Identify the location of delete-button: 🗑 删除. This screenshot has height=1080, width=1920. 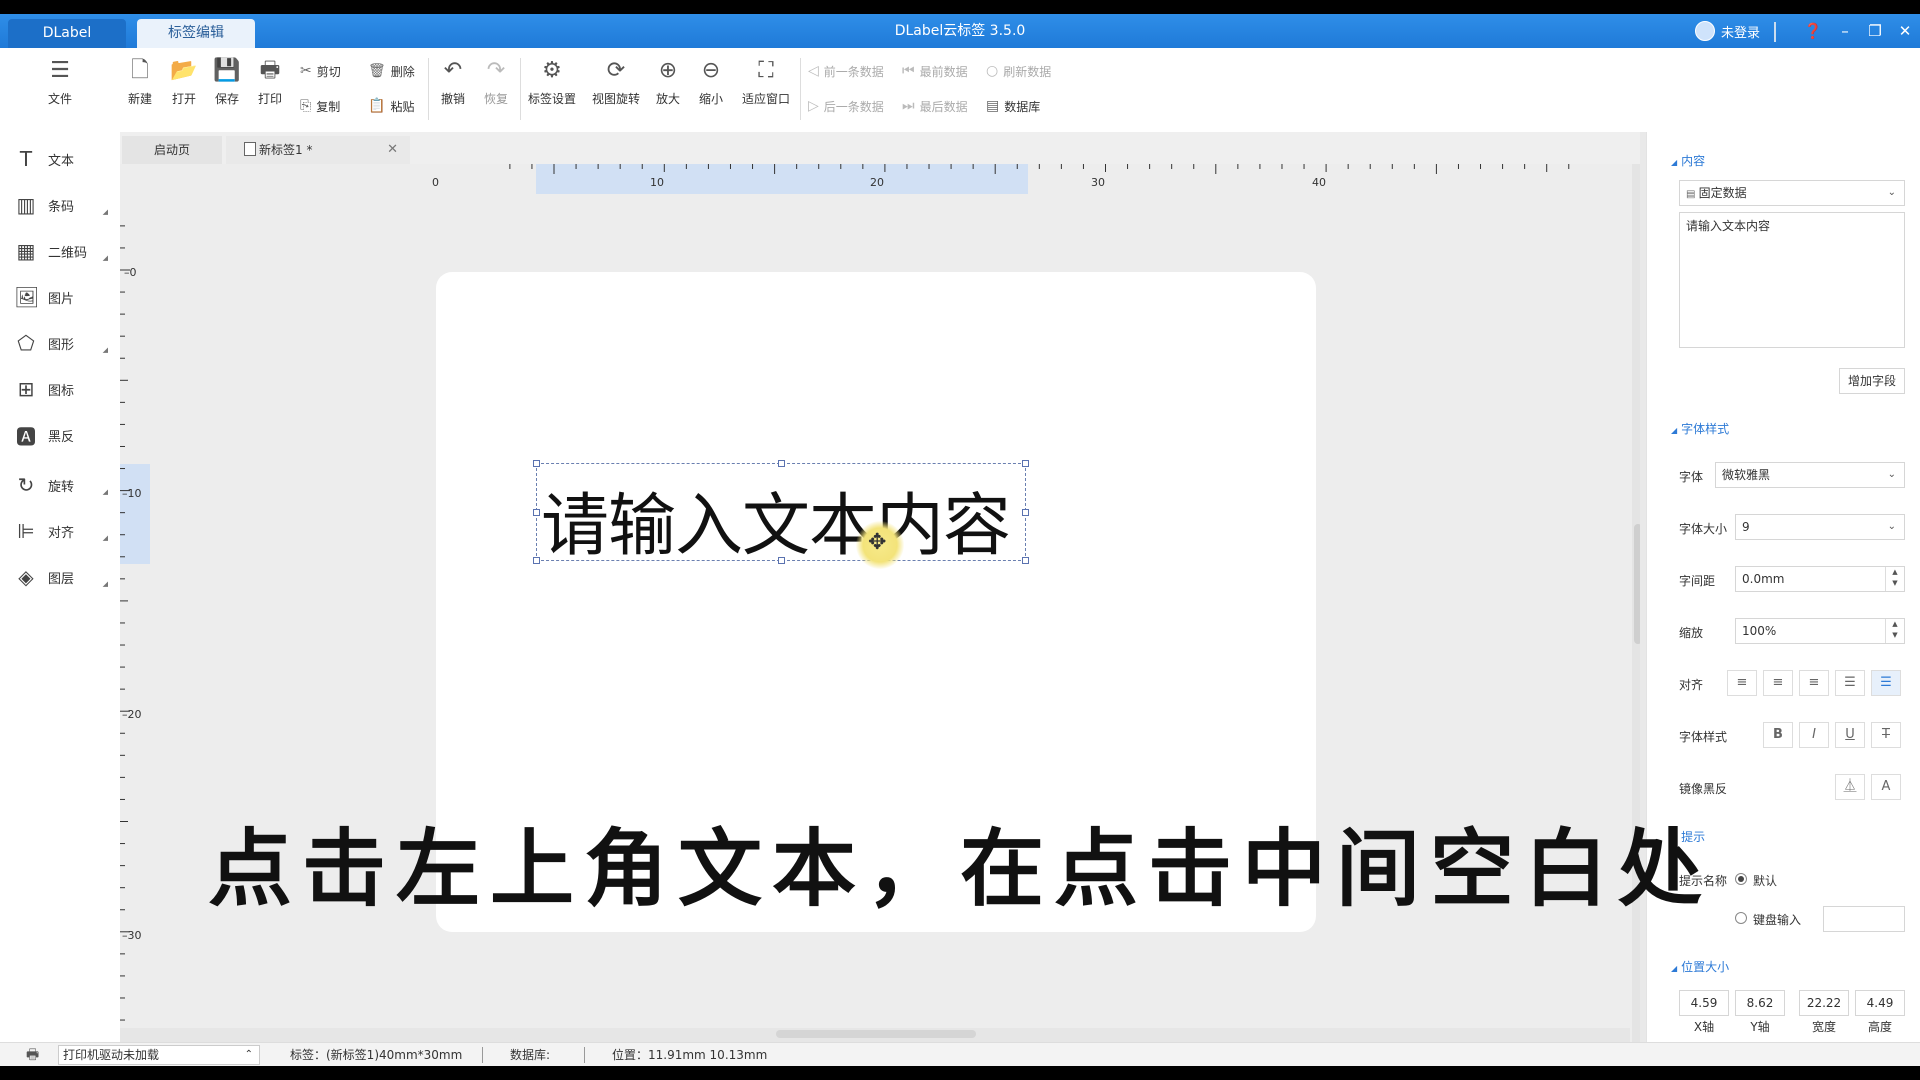
(391, 71).